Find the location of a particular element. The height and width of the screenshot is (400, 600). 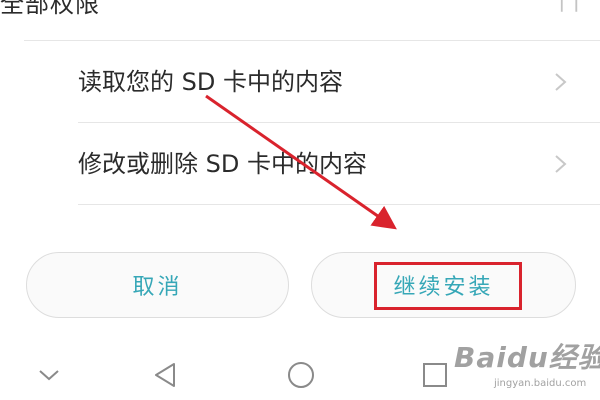

permission-label-read: 读取您的 SD 卡中的内容 is located at coordinates (210, 82).